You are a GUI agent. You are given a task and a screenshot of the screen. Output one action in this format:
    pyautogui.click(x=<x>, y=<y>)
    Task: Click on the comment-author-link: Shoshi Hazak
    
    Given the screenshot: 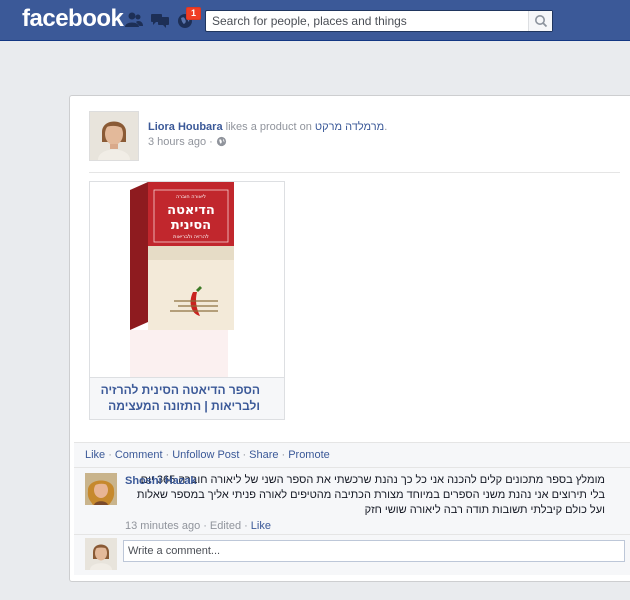 What is the action you would take?
    pyautogui.click(x=161, y=481)
    